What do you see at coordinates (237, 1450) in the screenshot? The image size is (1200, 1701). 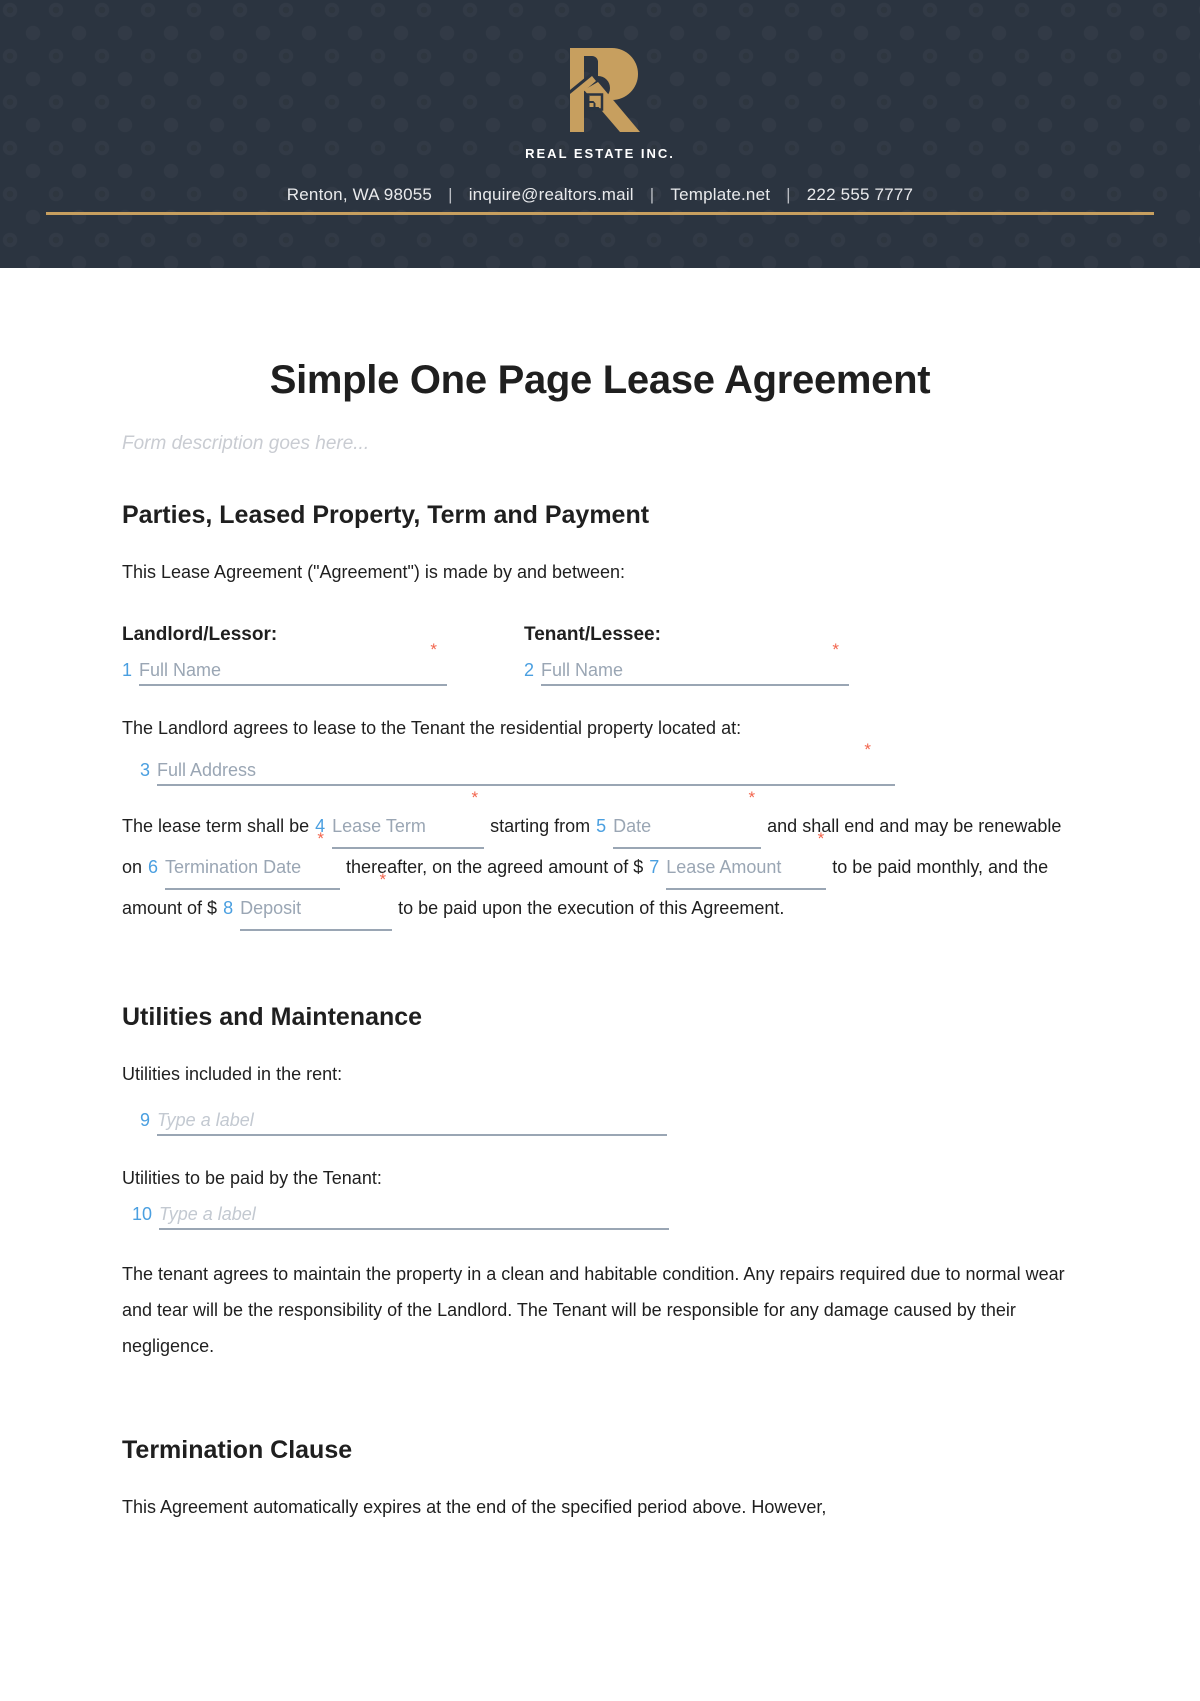 I see `section-heading-termination: Termination Clause` at bounding box center [237, 1450].